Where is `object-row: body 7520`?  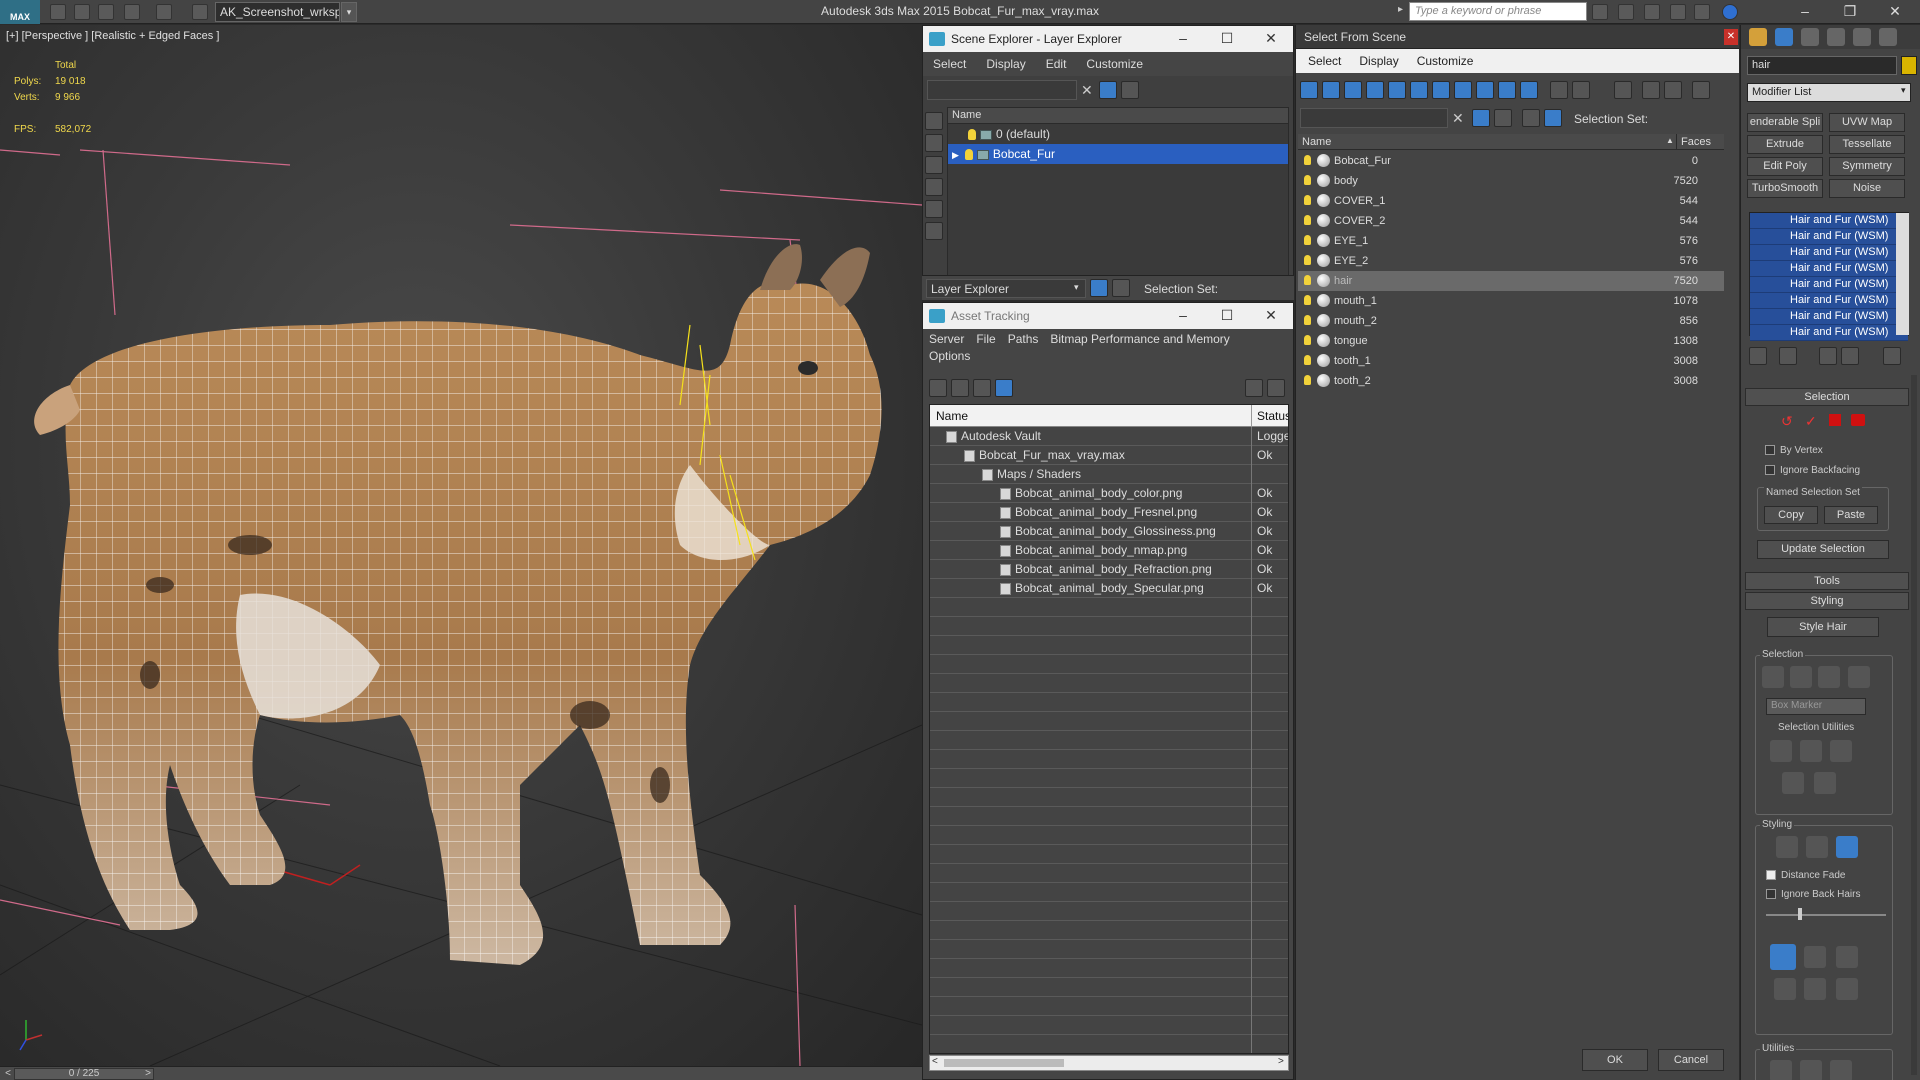
object-row: body 7520 is located at coordinates (1511, 181).